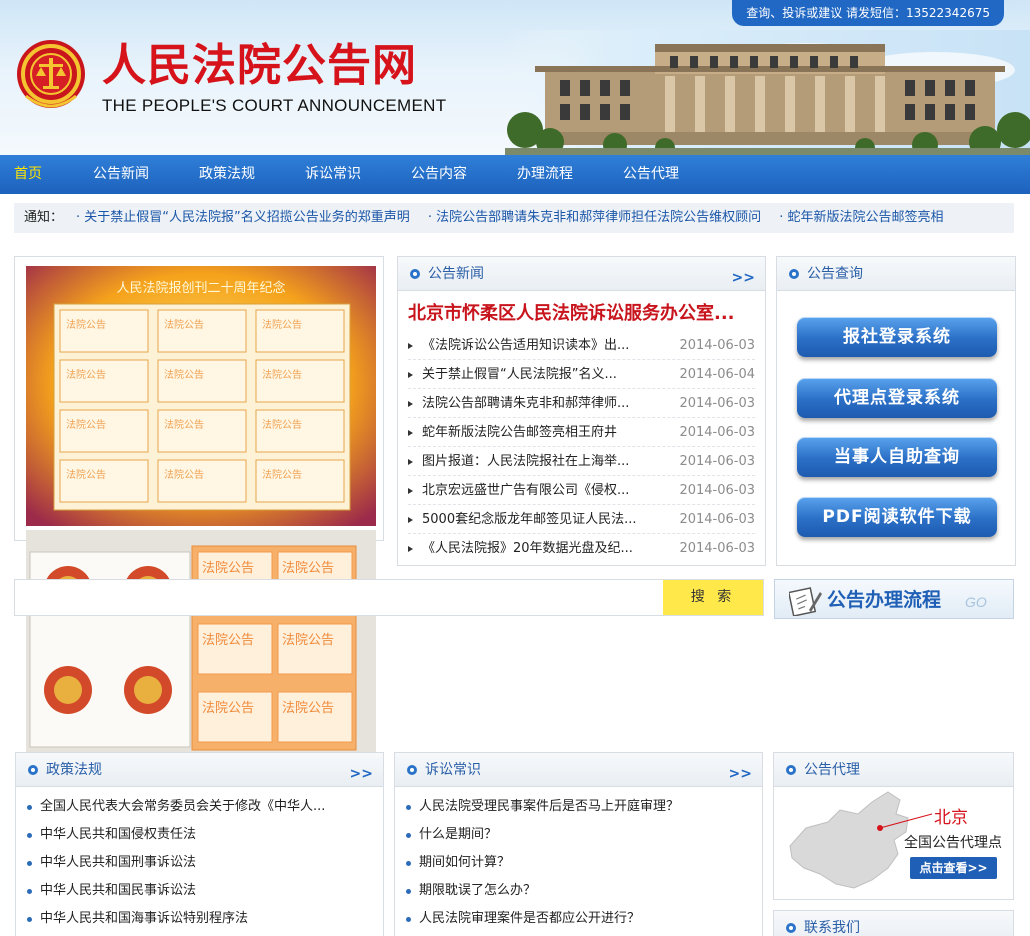 This screenshot has height=936, width=1030. I want to click on news-panel-title: 公告新闻, so click(456, 274).